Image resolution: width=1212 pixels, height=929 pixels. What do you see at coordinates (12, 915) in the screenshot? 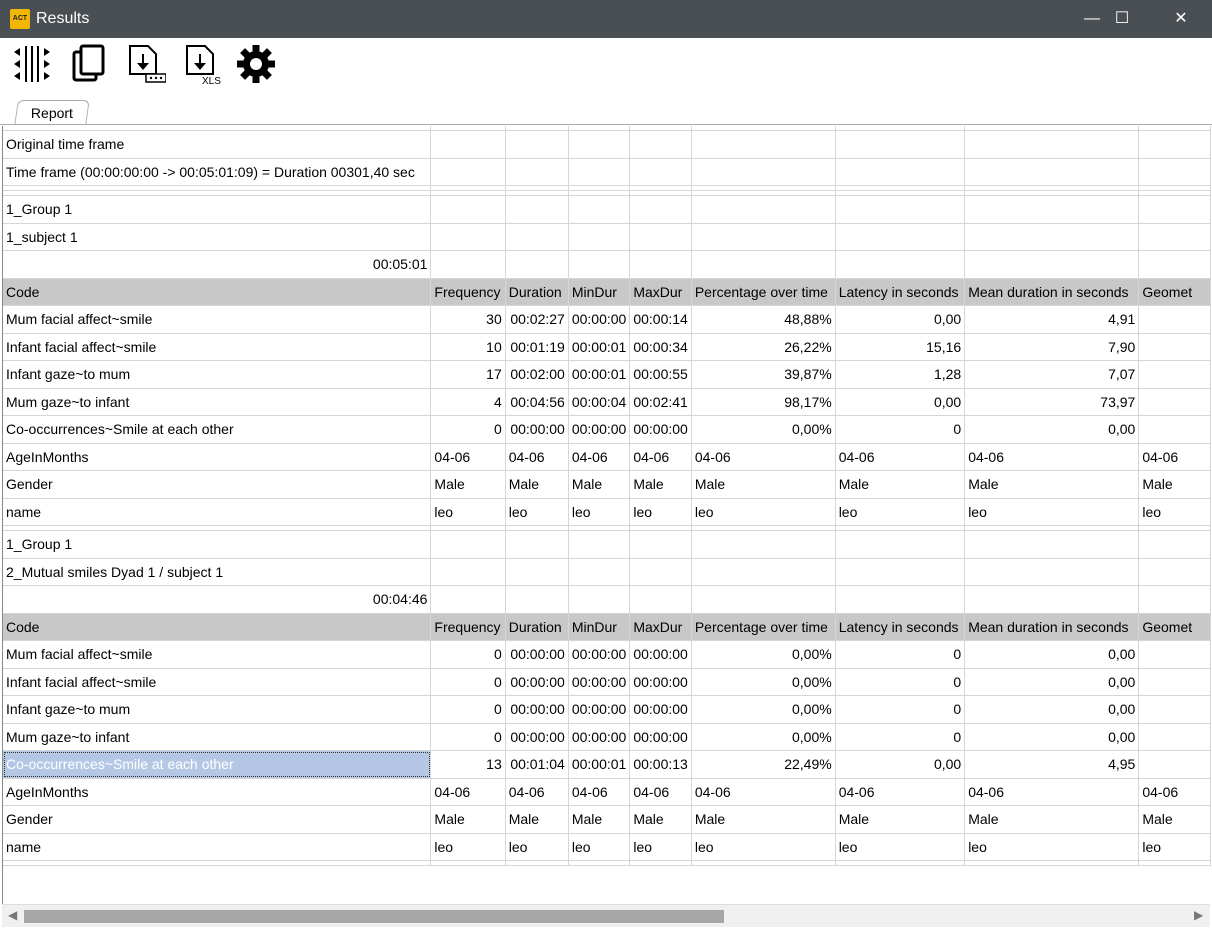
I see `scroll-left-icon: ◀` at bounding box center [12, 915].